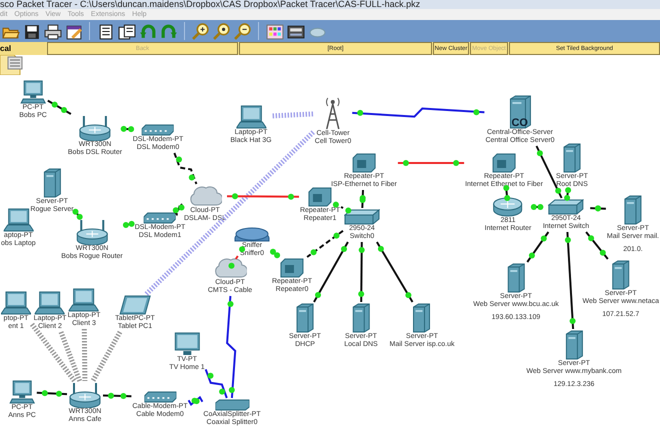 The height and width of the screenshot is (440, 660). Describe the element at coordinates (333, 113) in the screenshot. I see `cell-tower-icon` at that location.